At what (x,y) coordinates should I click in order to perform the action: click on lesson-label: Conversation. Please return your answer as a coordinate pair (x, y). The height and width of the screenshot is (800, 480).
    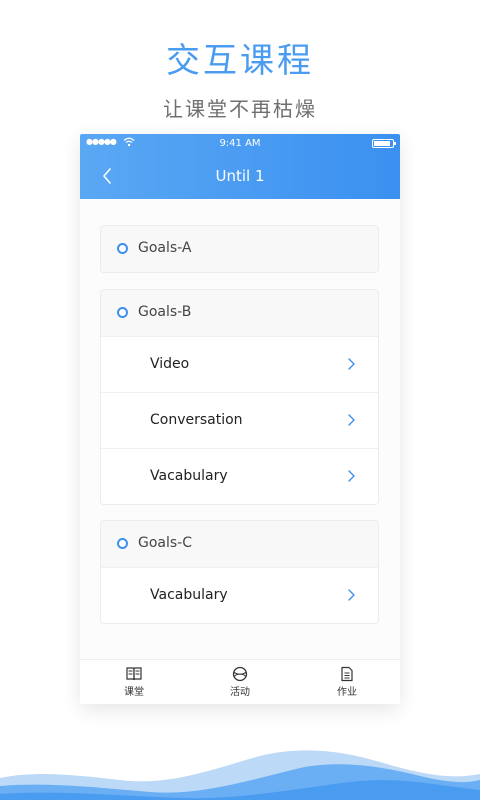
    Looking at the image, I should click on (196, 420).